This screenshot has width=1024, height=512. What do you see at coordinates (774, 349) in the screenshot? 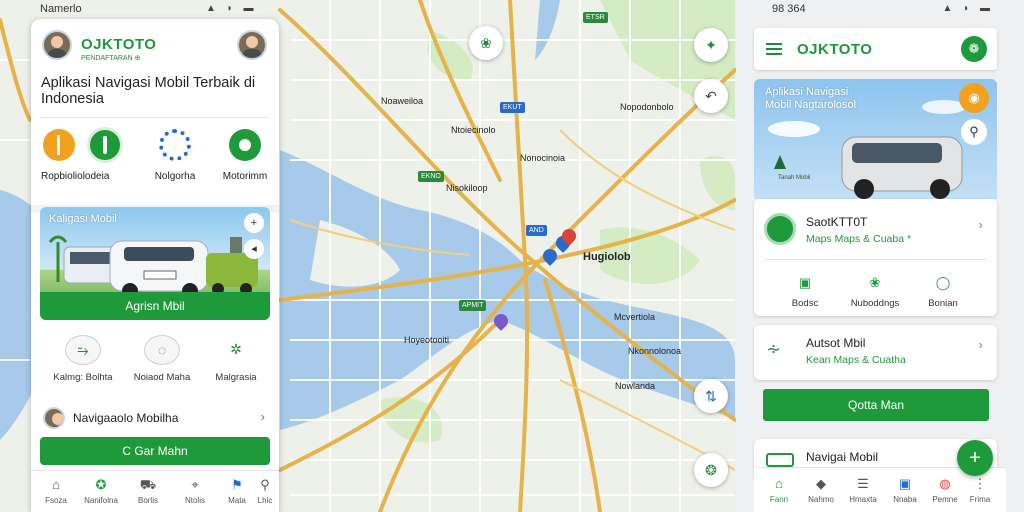
I see `car-route-icon: ∻` at bounding box center [774, 349].